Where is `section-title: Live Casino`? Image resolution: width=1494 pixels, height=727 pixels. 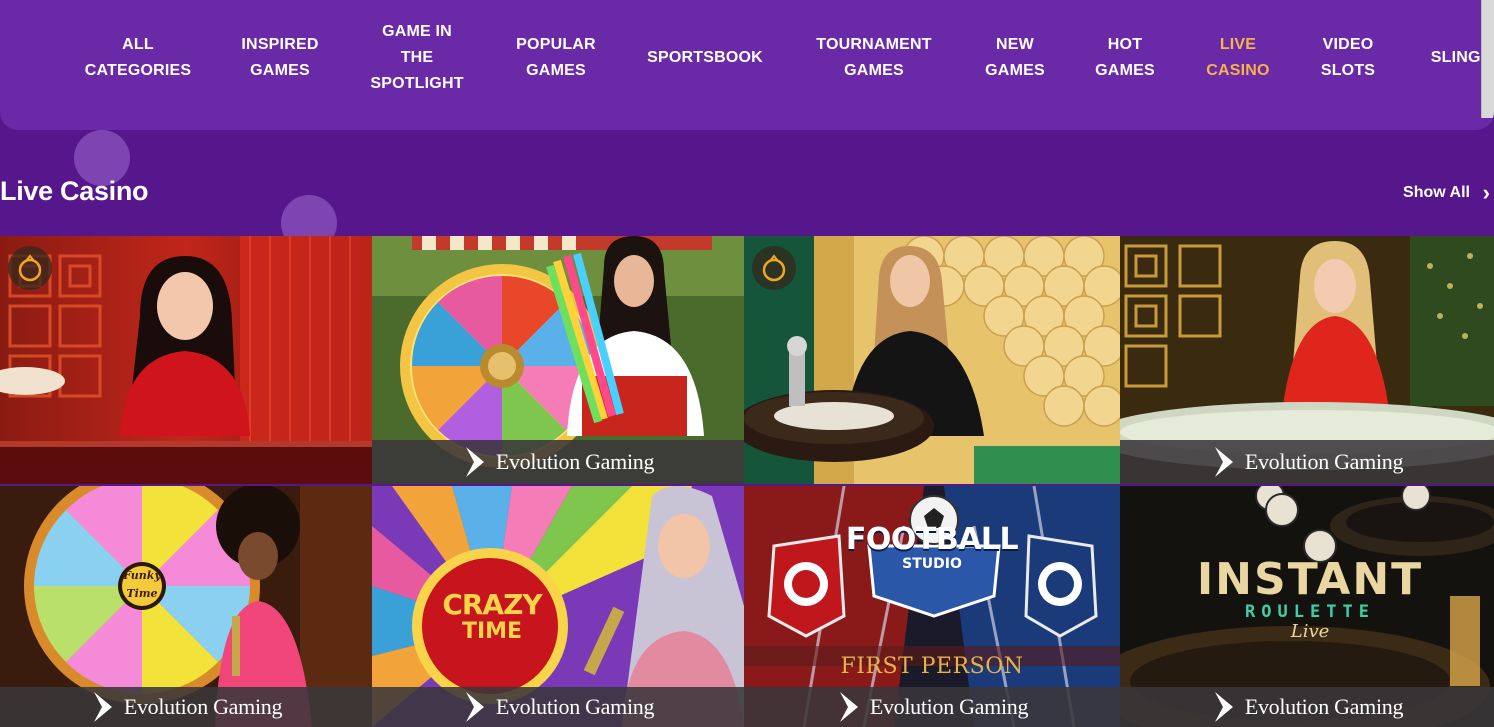 section-title: Live Casino is located at coordinates (74, 191).